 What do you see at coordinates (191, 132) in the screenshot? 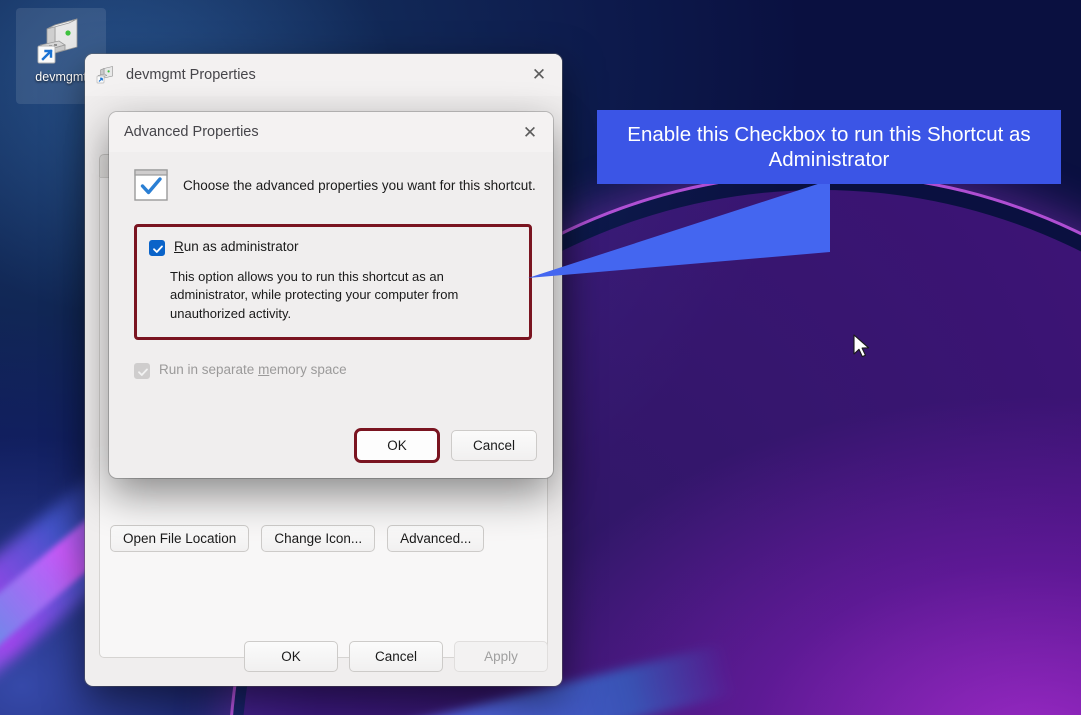
I see `advanced-dialog-title: Advanced Properties` at bounding box center [191, 132].